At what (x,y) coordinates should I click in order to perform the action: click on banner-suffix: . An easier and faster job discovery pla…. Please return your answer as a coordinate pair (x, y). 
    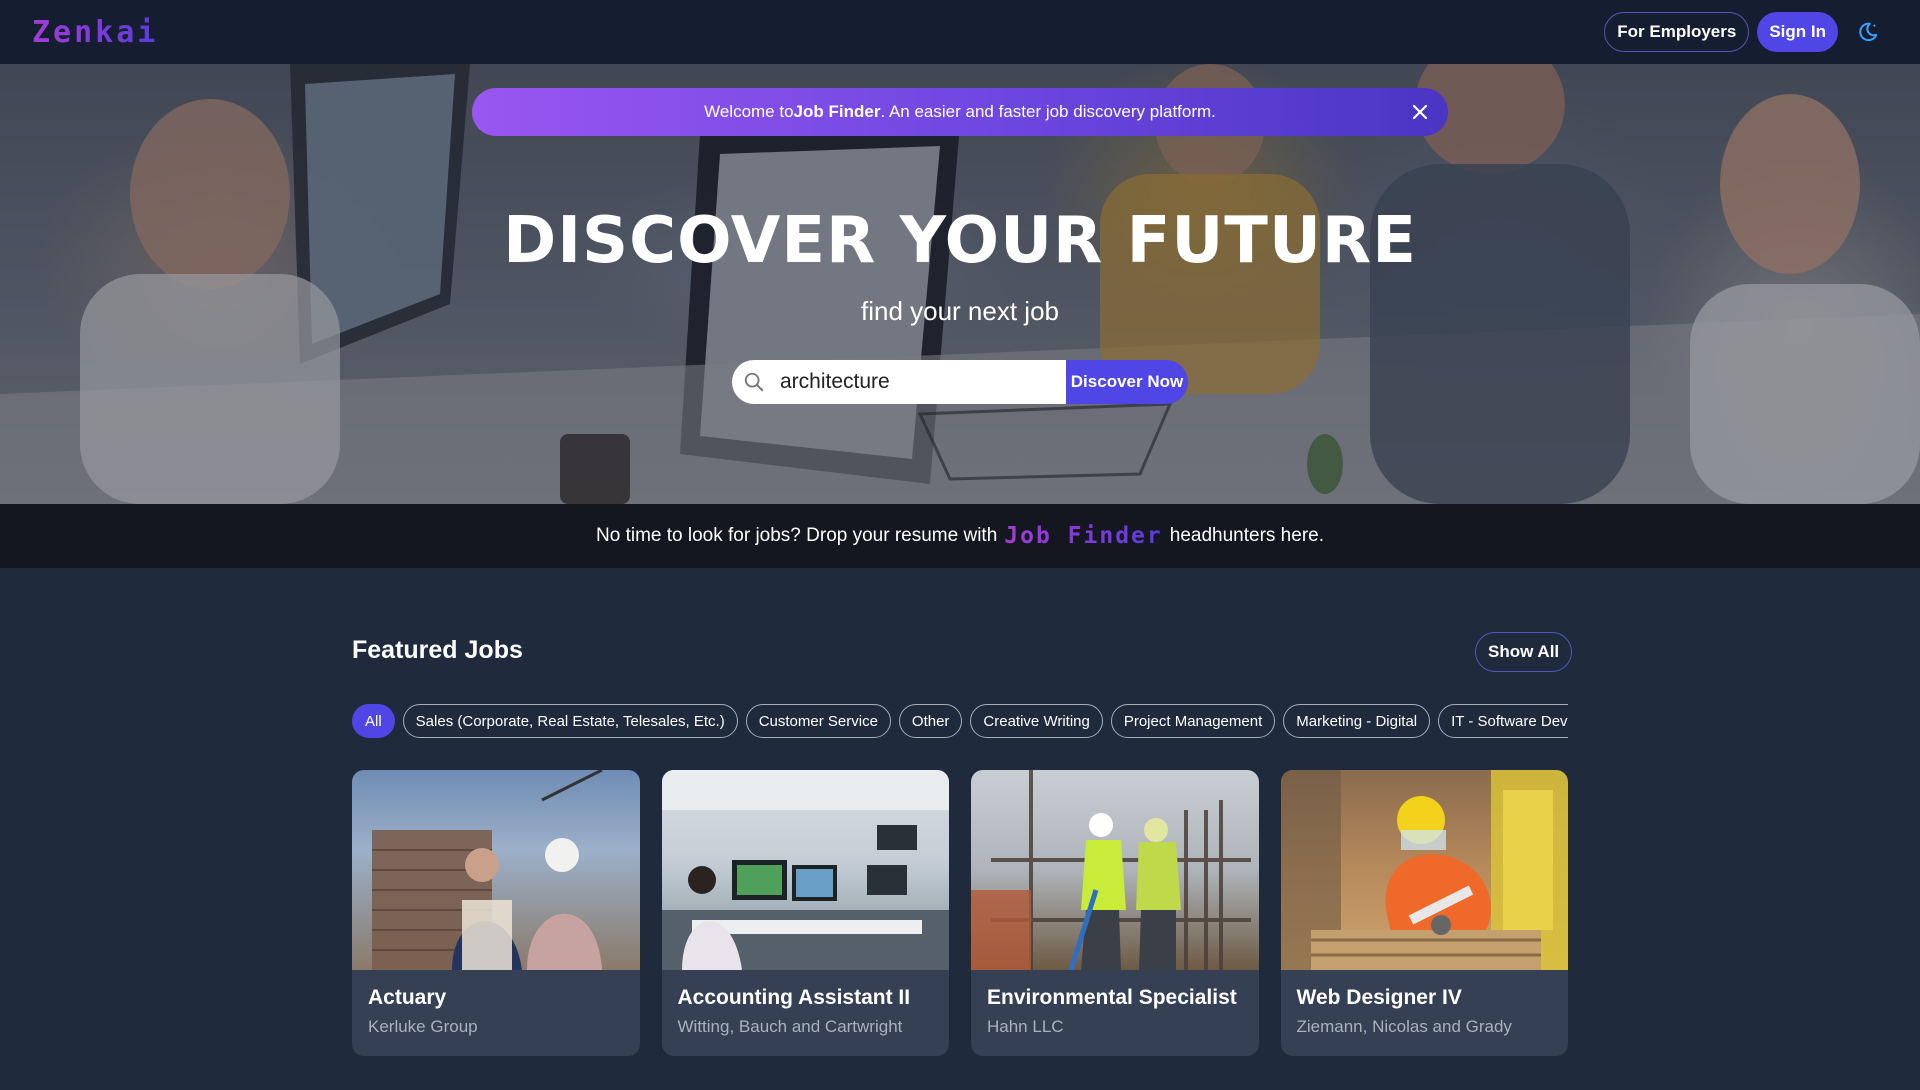
    Looking at the image, I should click on (1048, 111).